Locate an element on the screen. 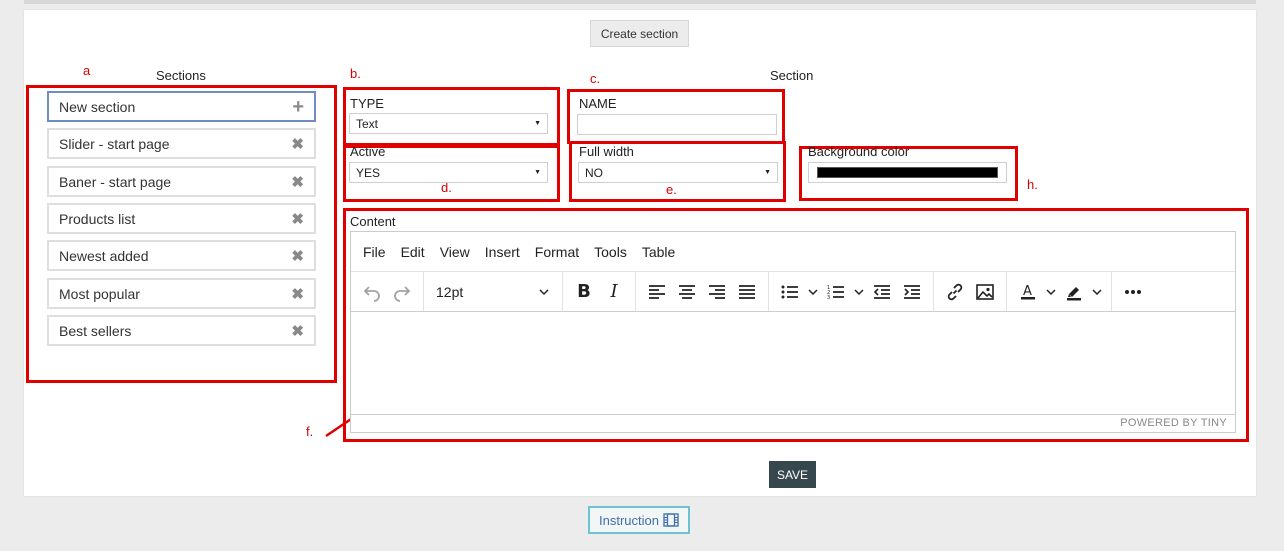  full-width-select-value: NO is located at coordinates (594, 172).